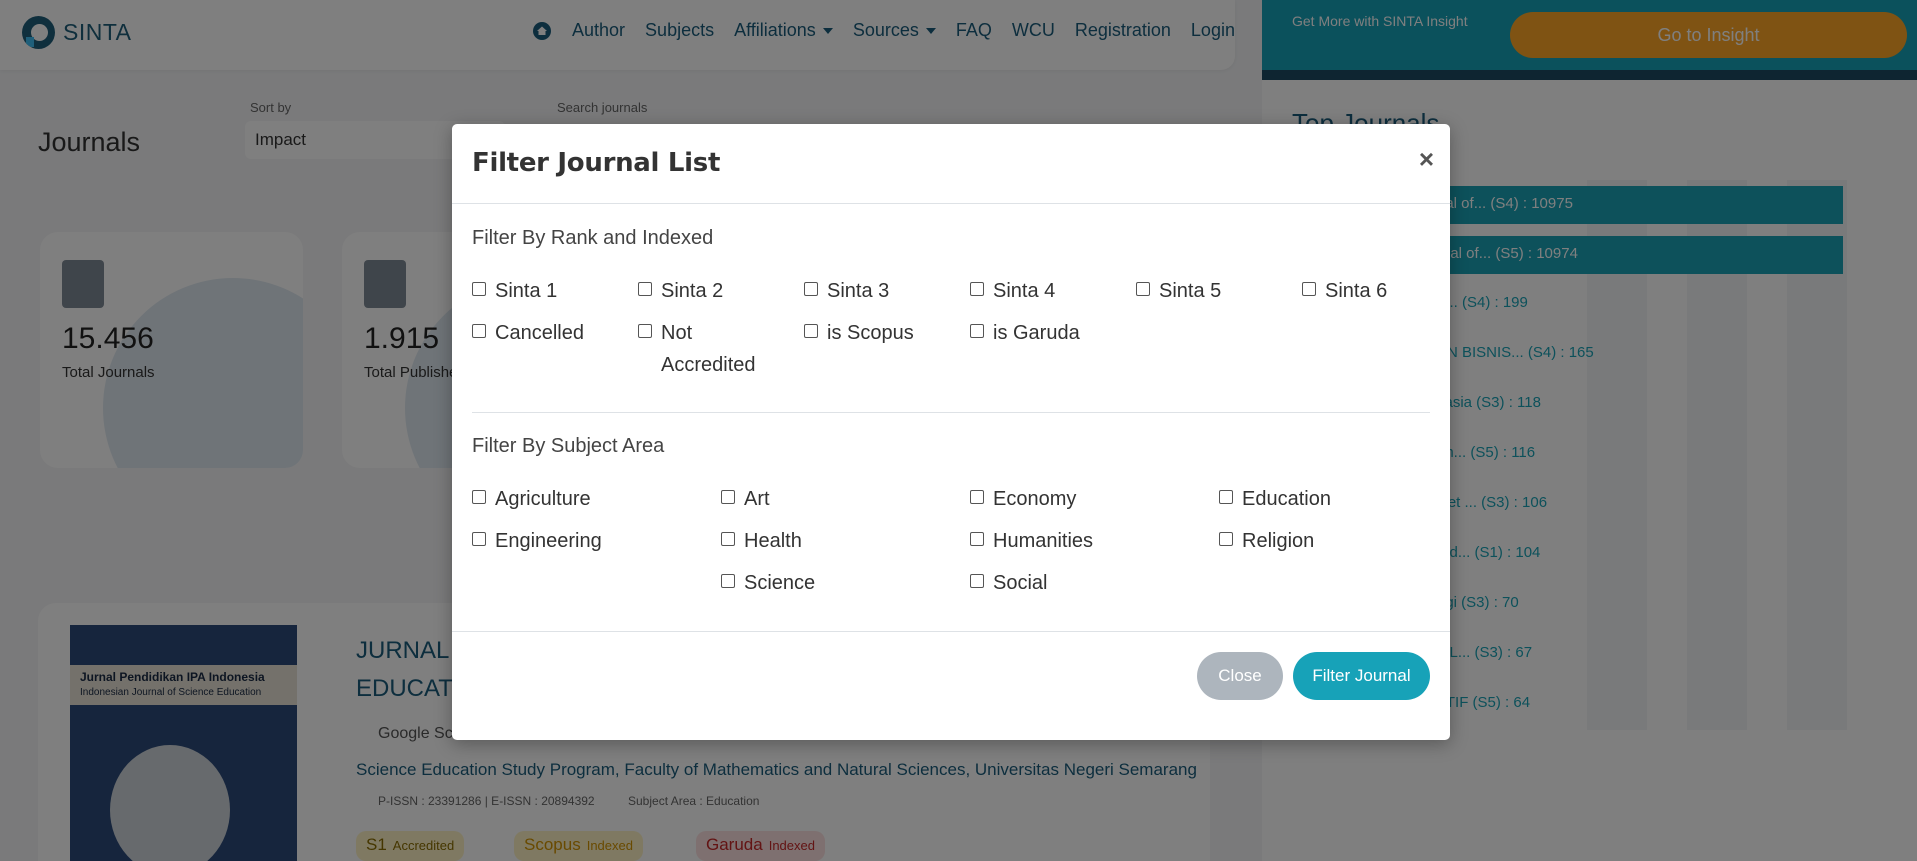 This screenshot has height=861, width=1917. What do you see at coordinates (1426, 159) in the screenshot?
I see `close-icon: ×` at bounding box center [1426, 159].